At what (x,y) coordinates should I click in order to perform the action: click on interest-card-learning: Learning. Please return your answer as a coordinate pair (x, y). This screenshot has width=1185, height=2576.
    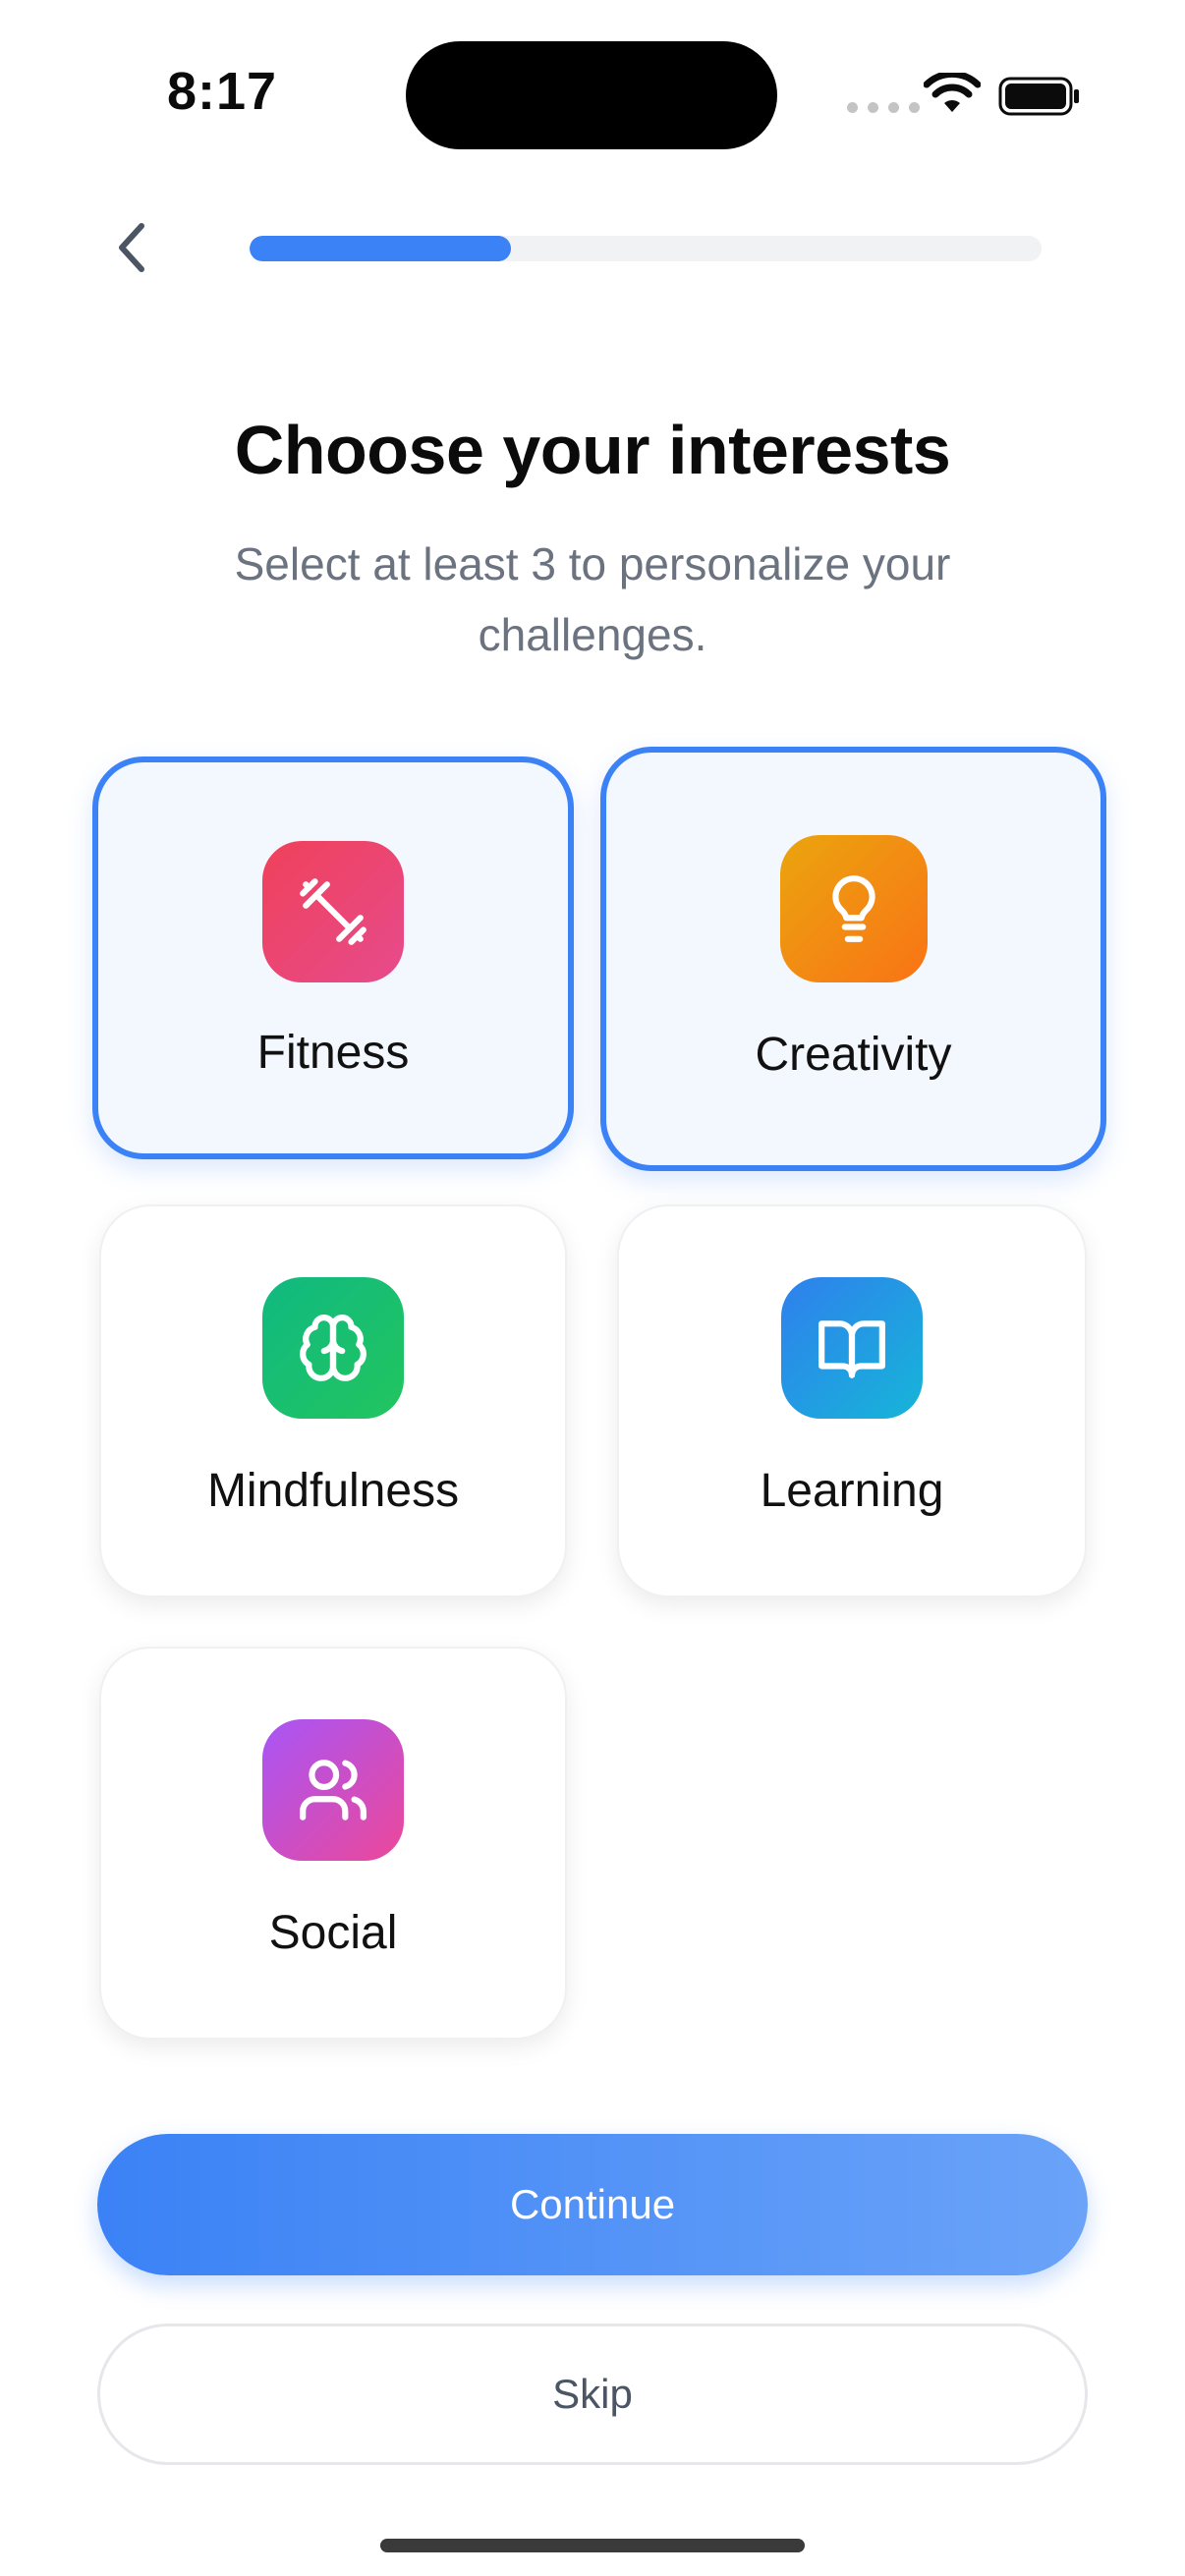
    Looking at the image, I should click on (852, 1400).